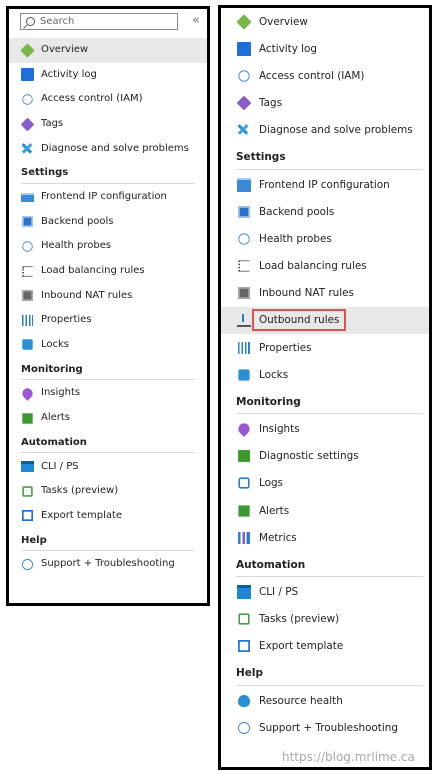 This screenshot has width=437, height=774. Describe the element at coordinates (244, 103) in the screenshot. I see `tag-icon` at that location.